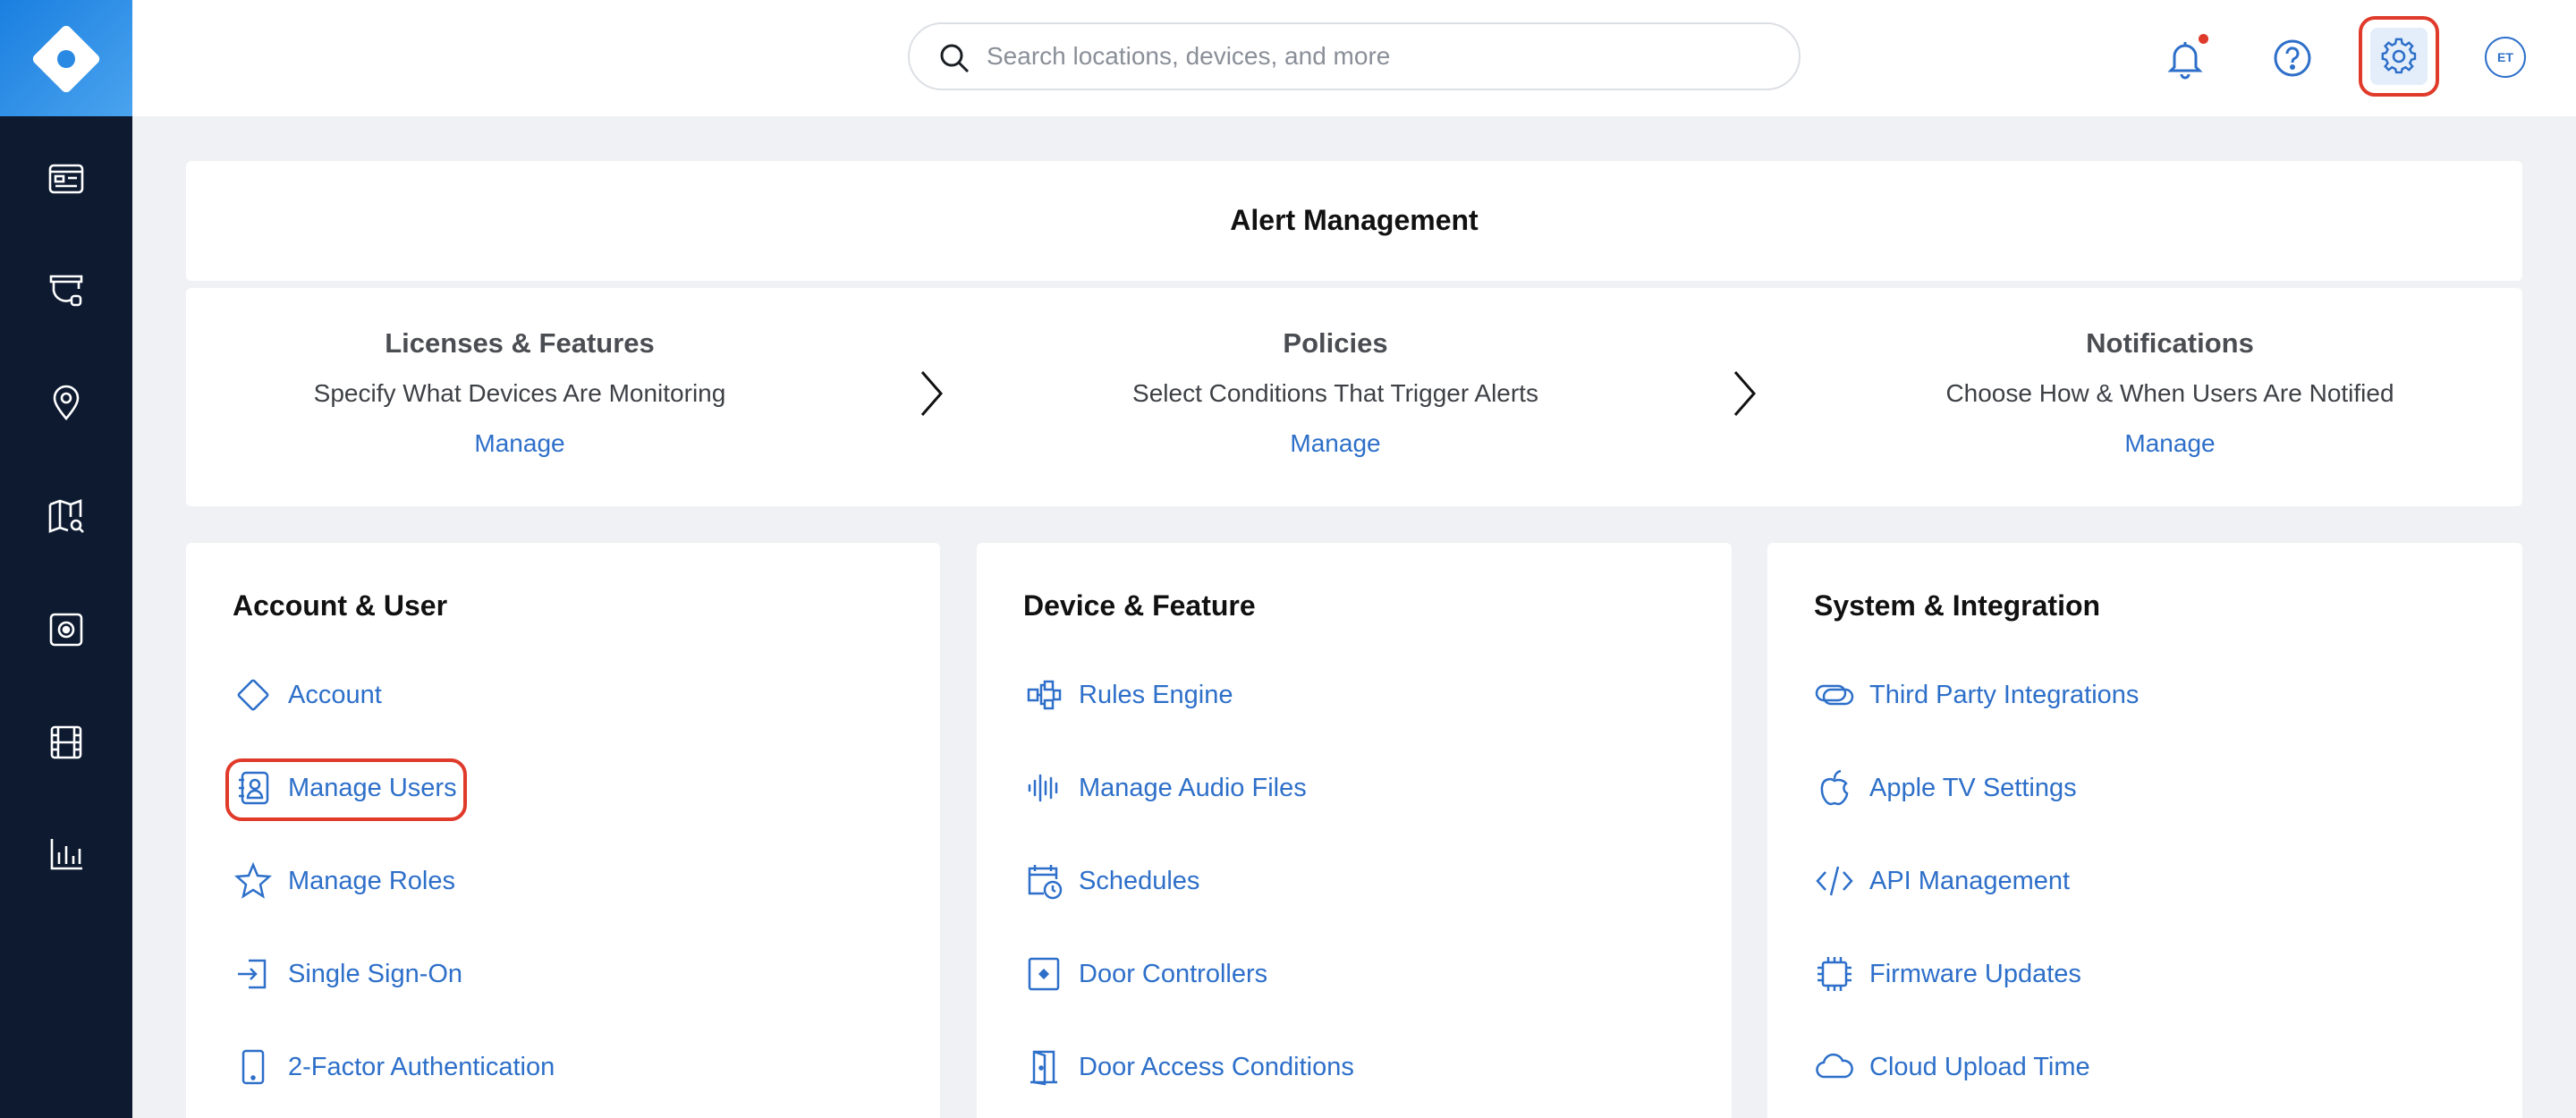 The height and width of the screenshot is (1118, 2576). I want to click on section-title: System & Integration, so click(1957, 605).